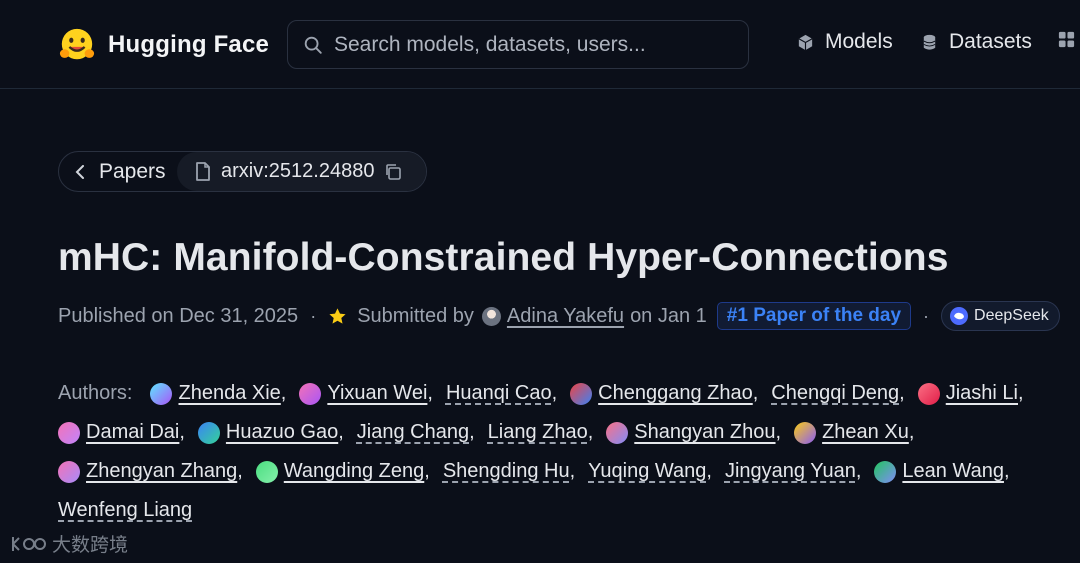  Describe the element at coordinates (90, 545) in the screenshot. I see `watermark-text: 大数跨境` at that location.